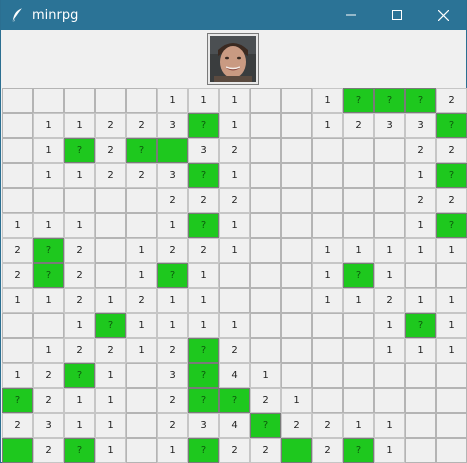  I want to click on close-button, so click(443, 15).